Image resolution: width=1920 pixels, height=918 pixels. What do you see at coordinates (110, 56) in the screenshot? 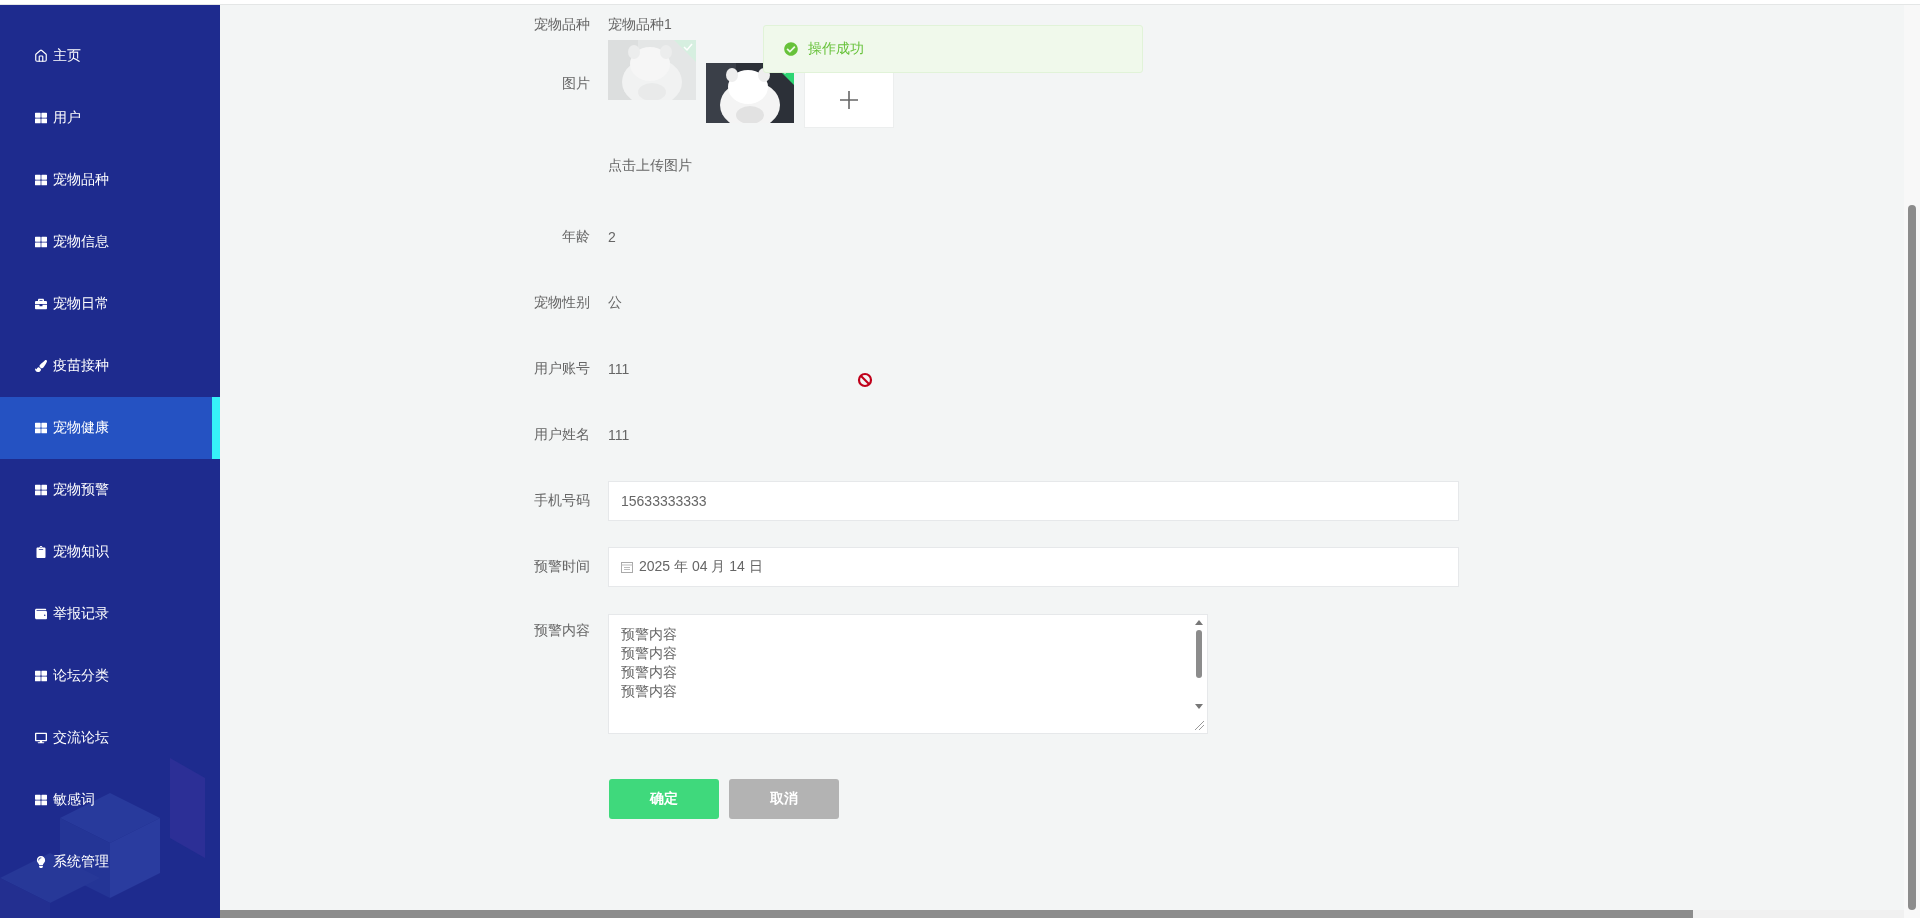
I see `sidebar-item: 主页` at bounding box center [110, 56].